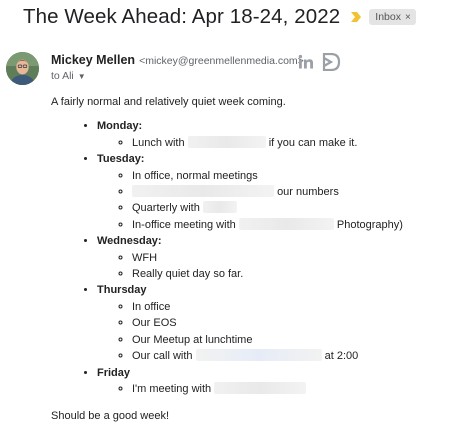  What do you see at coordinates (369, 224) in the screenshot?
I see `item-text: Photography)` at bounding box center [369, 224].